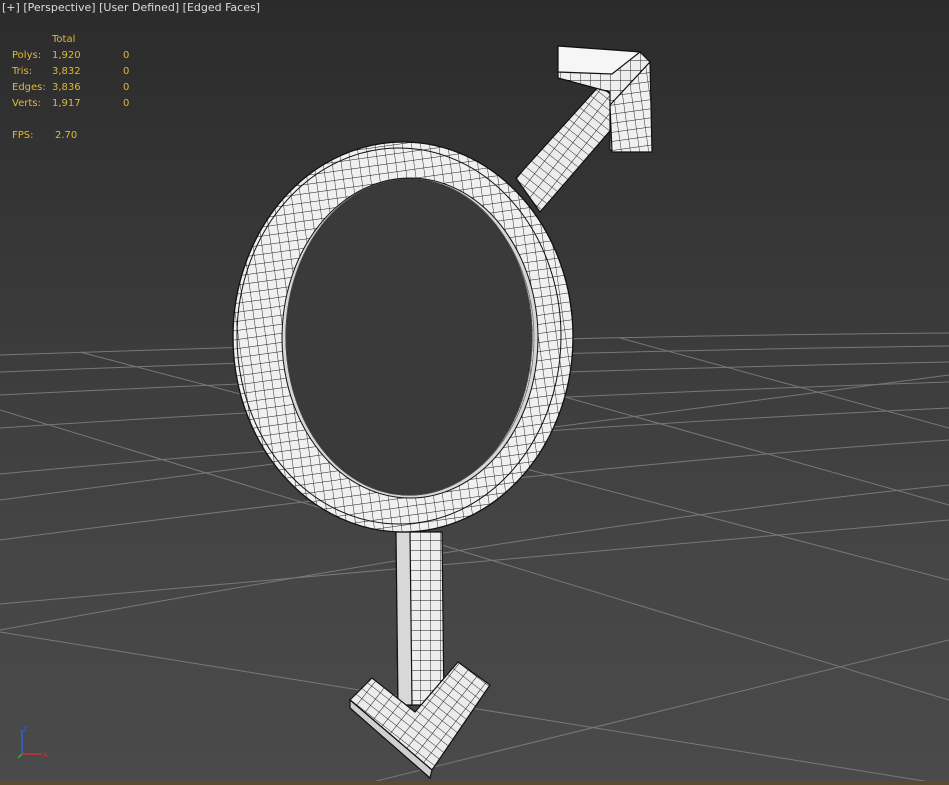 The width and height of the screenshot is (949, 785). I want to click on stats-row-polys: Polys: 1,920 0, so click(77, 56).